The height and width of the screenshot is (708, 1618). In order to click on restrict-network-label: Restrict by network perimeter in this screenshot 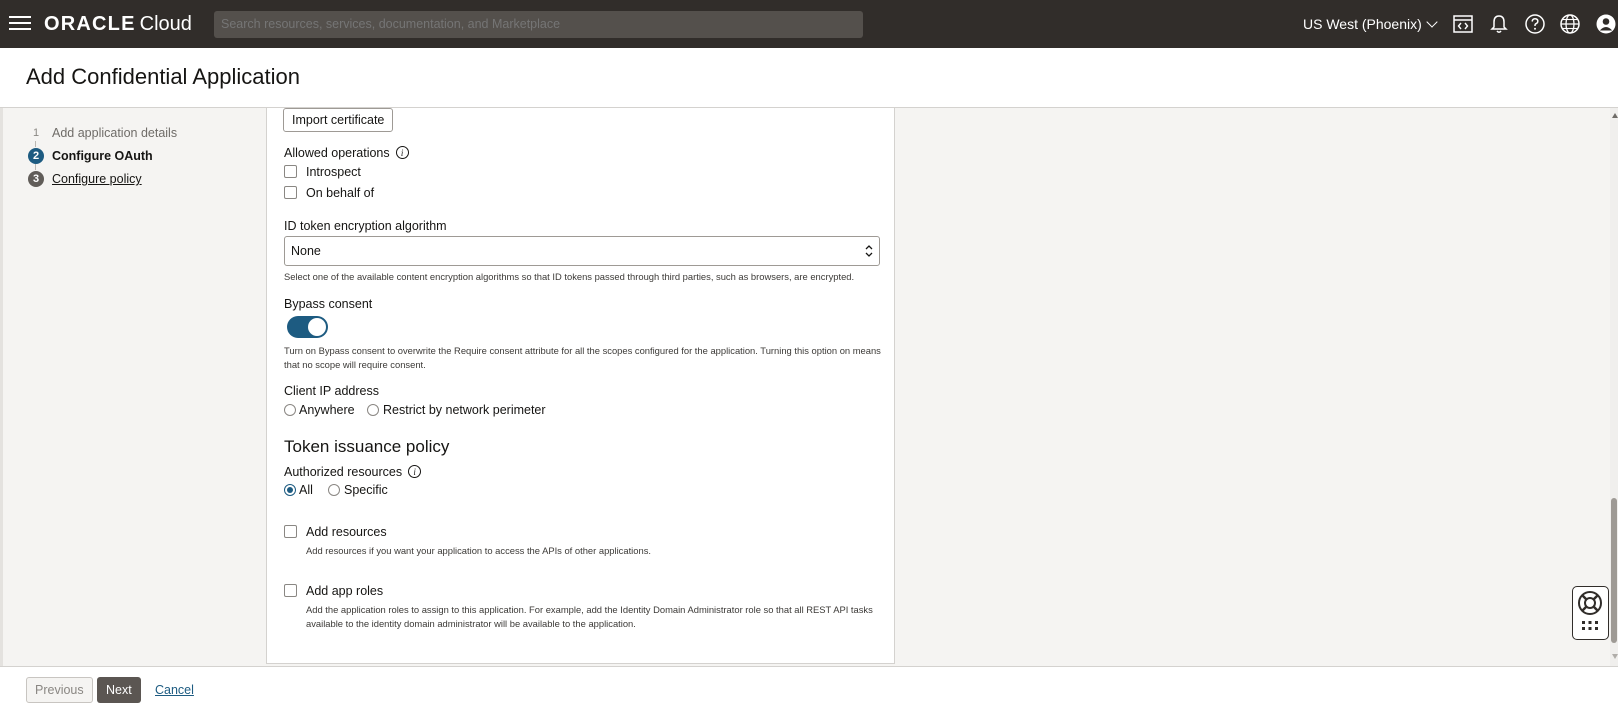, I will do `click(464, 410)`.